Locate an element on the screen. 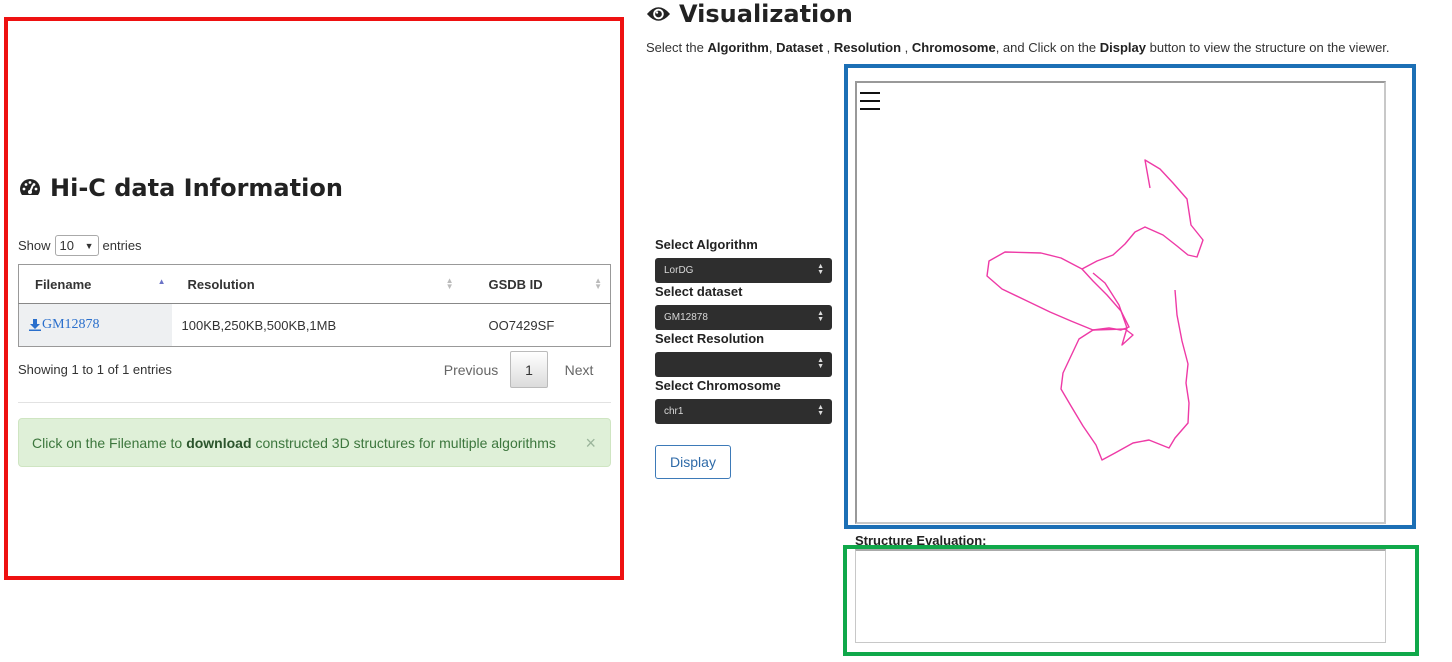 The width and height of the screenshot is (1452, 662). page-length-control: Show 10 ▼ entries is located at coordinates (80, 245).